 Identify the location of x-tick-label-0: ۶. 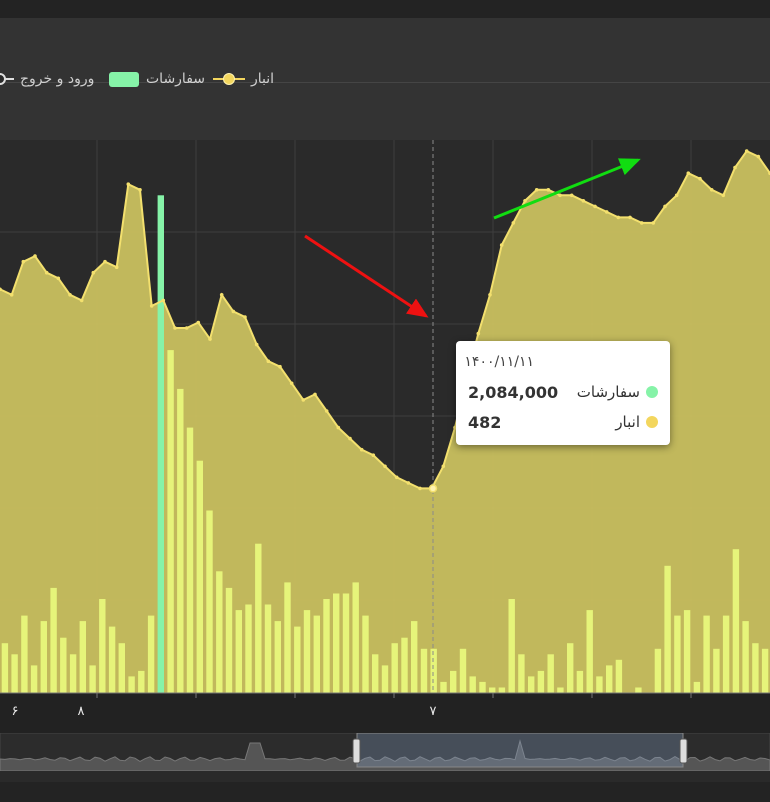
(15, 711).